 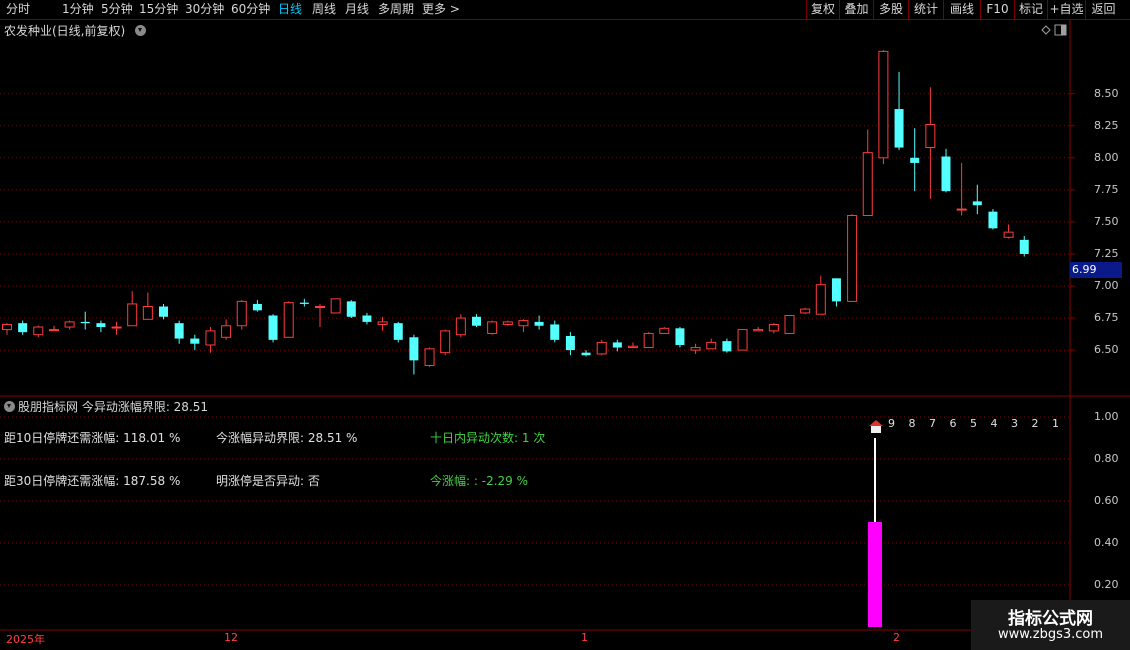 What do you see at coordinates (1050, 619) in the screenshot?
I see `watermark-title: 指标公式网` at bounding box center [1050, 619].